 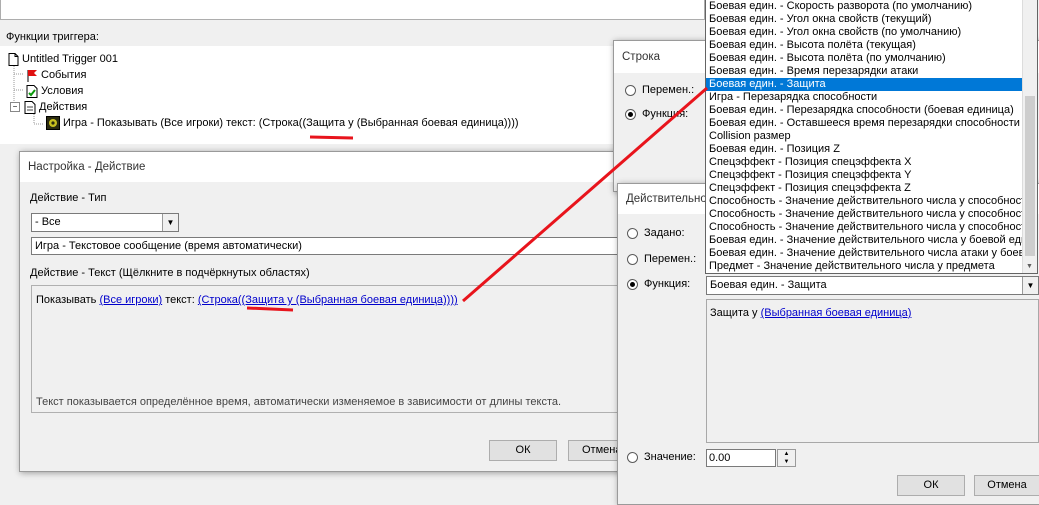 What do you see at coordinates (270, 309) in the screenshot?
I see `annotation-underline-text` at bounding box center [270, 309].